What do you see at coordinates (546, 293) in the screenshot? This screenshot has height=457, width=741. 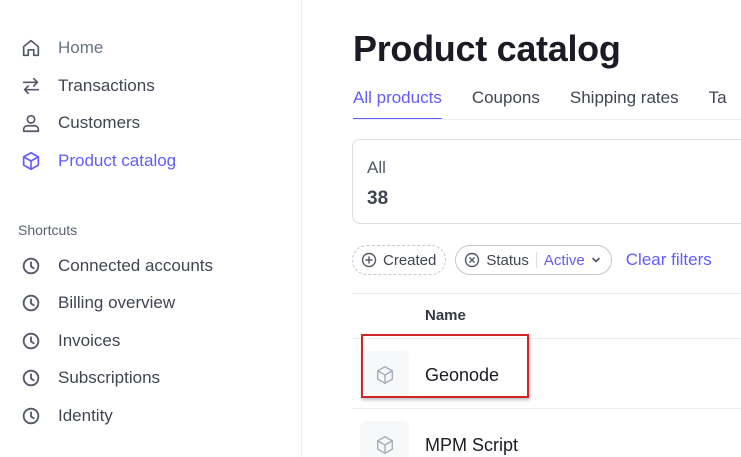 I see `table-top-border` at bounding box center [546, 293].